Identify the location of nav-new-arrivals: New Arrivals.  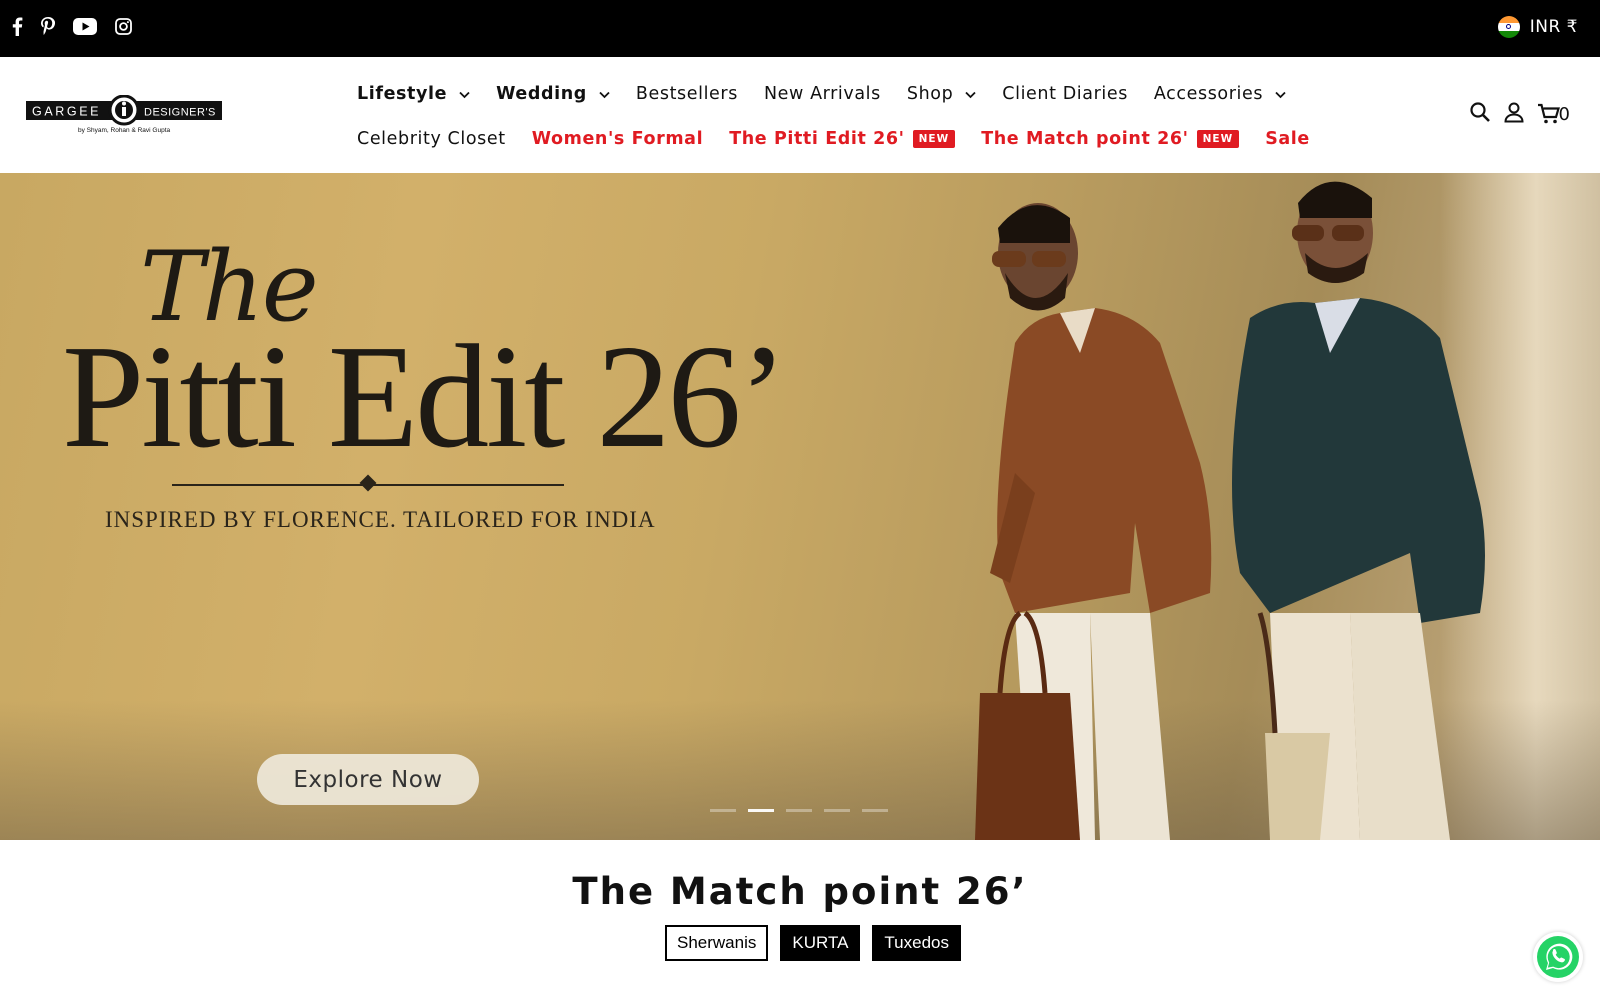
(822, 94).